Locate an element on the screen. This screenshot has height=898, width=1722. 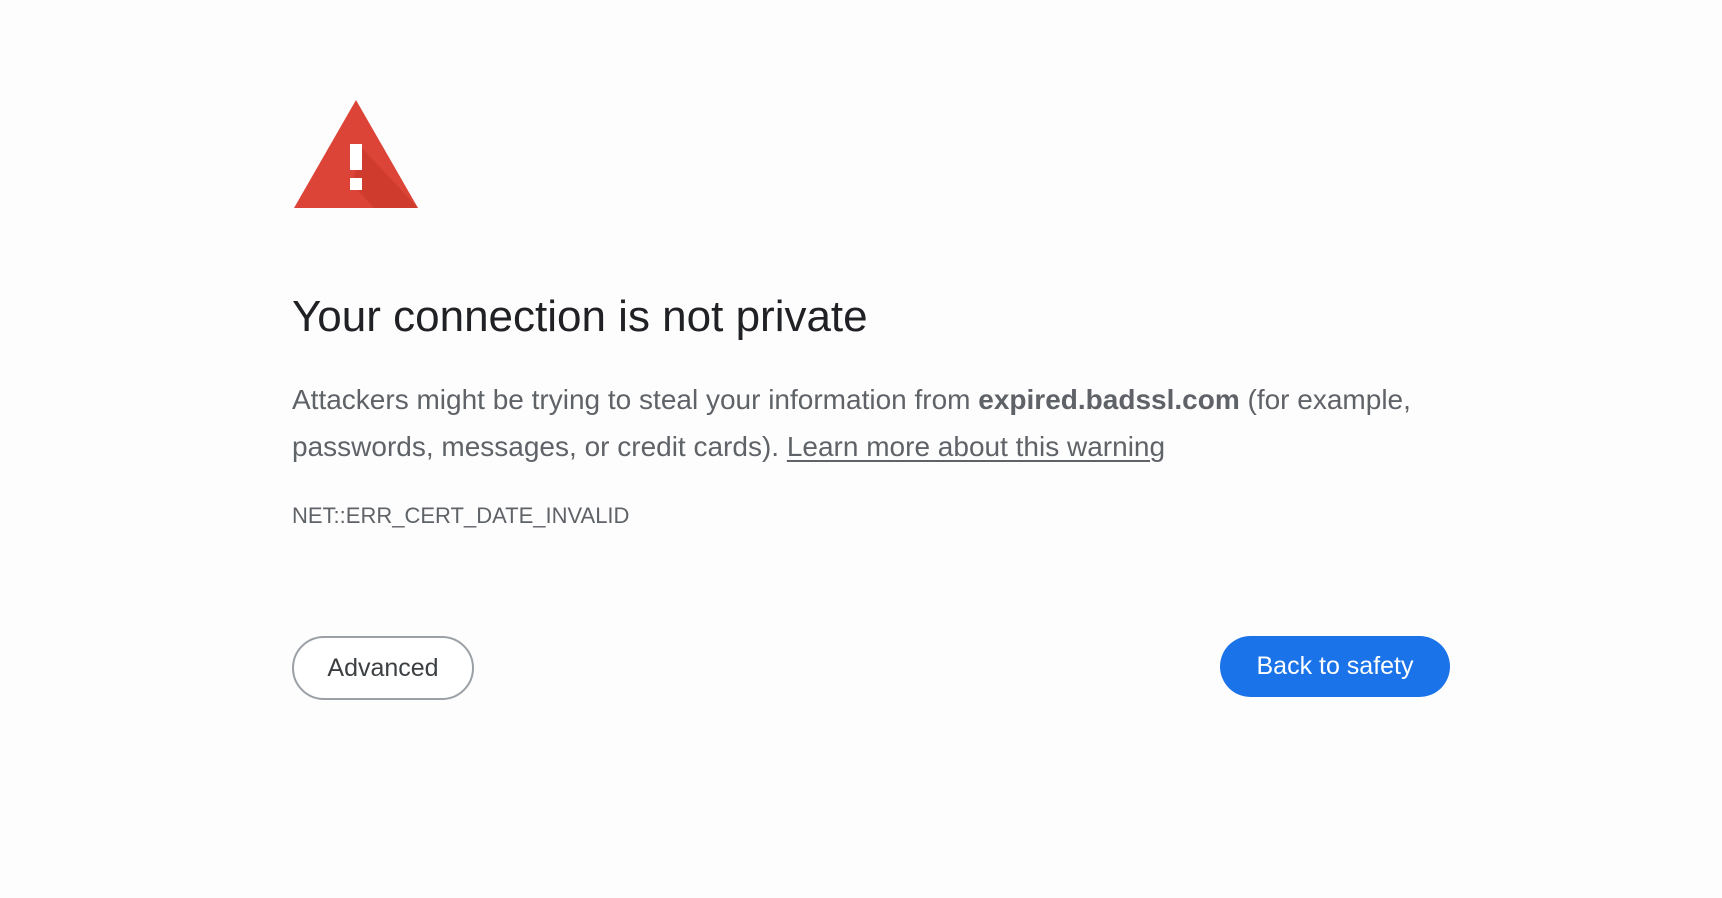
error-code: NET::ERR_CERT_DATE_INVALID is located at coordinates (461, 515).